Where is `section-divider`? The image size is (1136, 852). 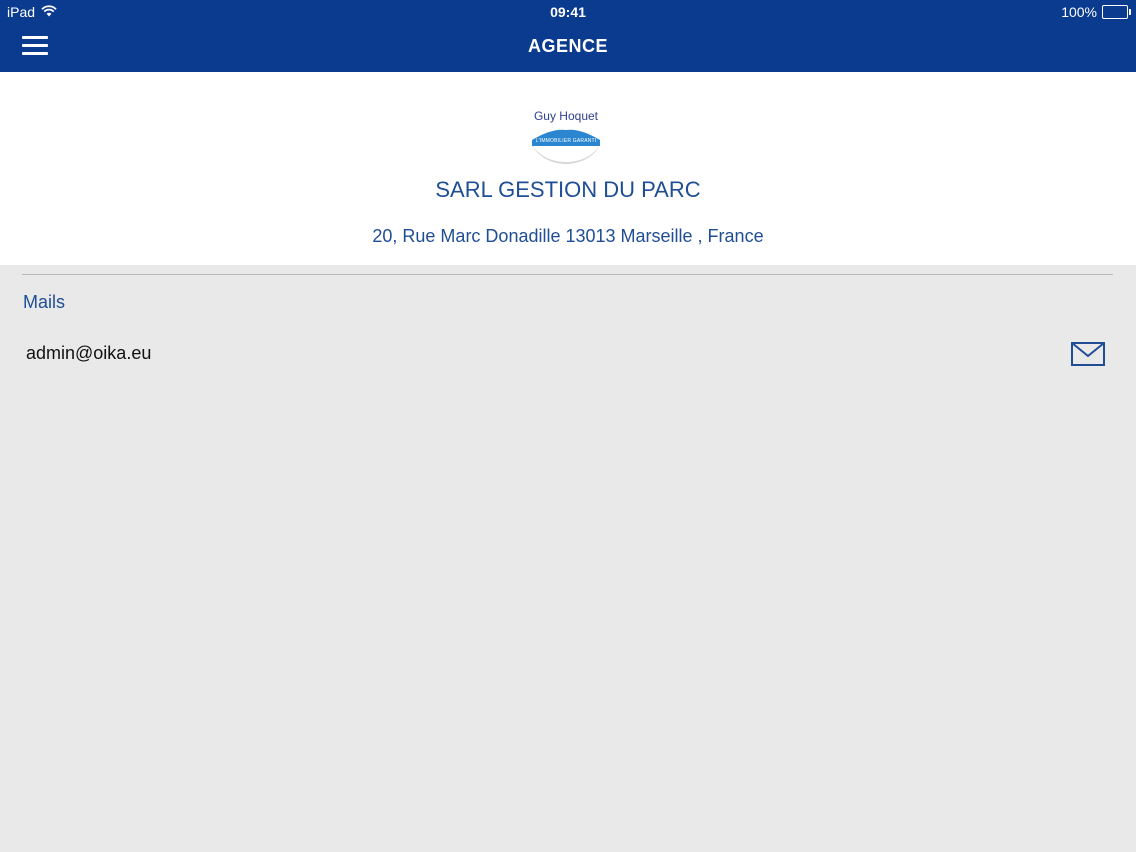 section-divider is located at coordinates (567, 274).